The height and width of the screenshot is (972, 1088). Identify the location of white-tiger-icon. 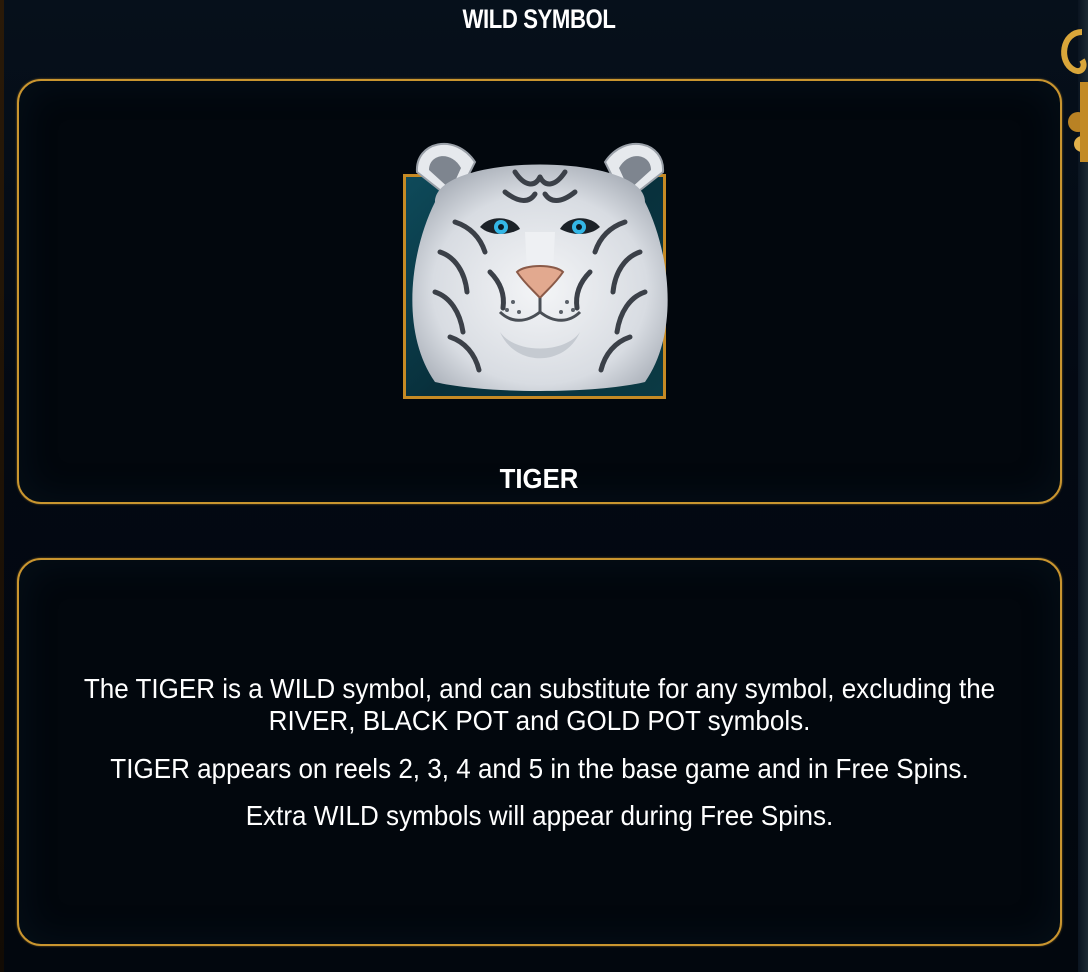
(540, 267).